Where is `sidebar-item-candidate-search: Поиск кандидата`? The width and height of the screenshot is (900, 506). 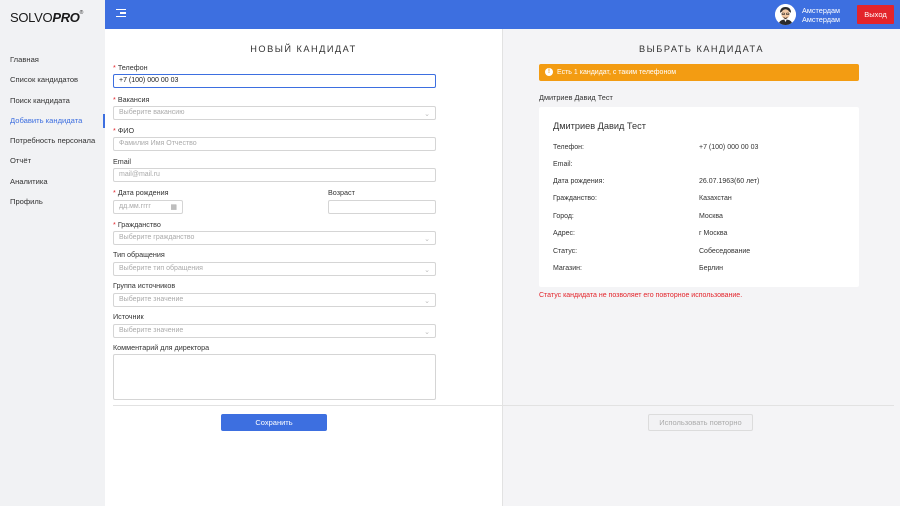 sidebar-item-candidate-search: Поиск кандидата is located at coordinates (52, 101).